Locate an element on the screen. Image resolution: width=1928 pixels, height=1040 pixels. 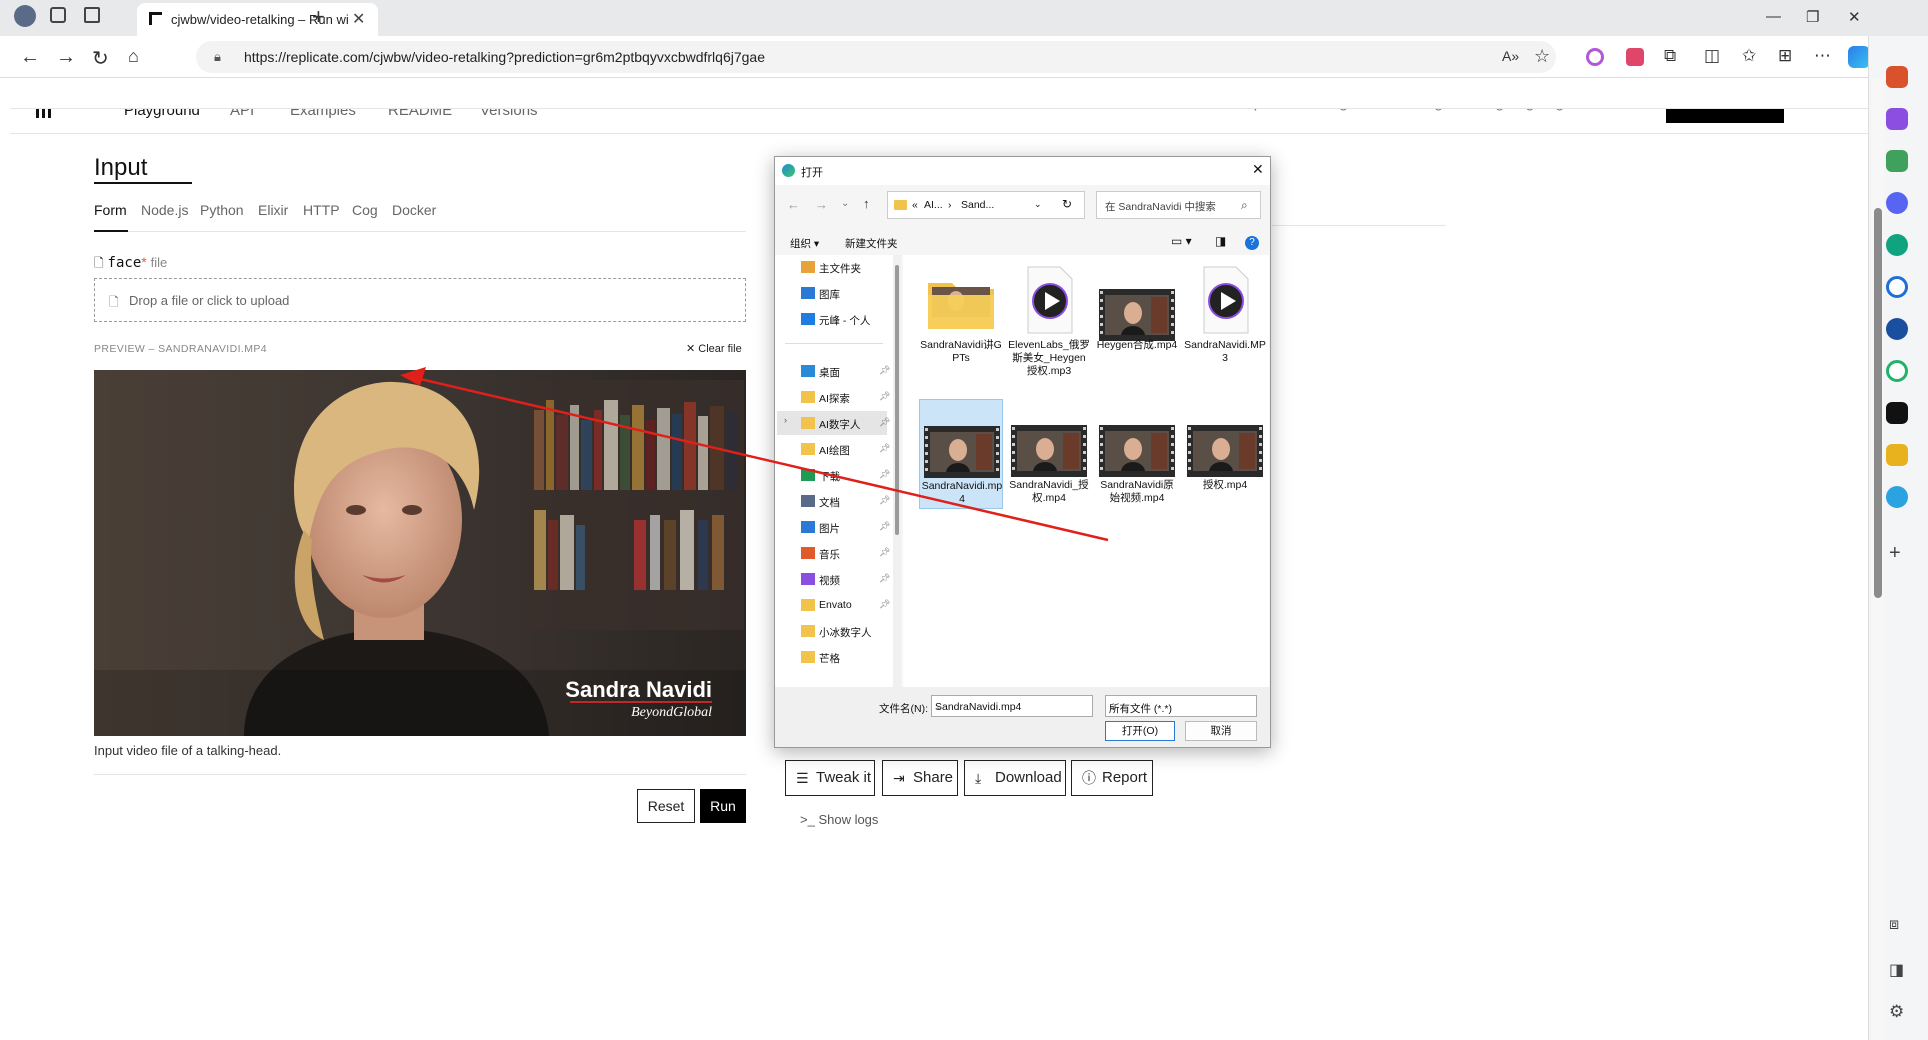
nav-item: AI绘图 📌︎ is located at coordinates (846, 450).